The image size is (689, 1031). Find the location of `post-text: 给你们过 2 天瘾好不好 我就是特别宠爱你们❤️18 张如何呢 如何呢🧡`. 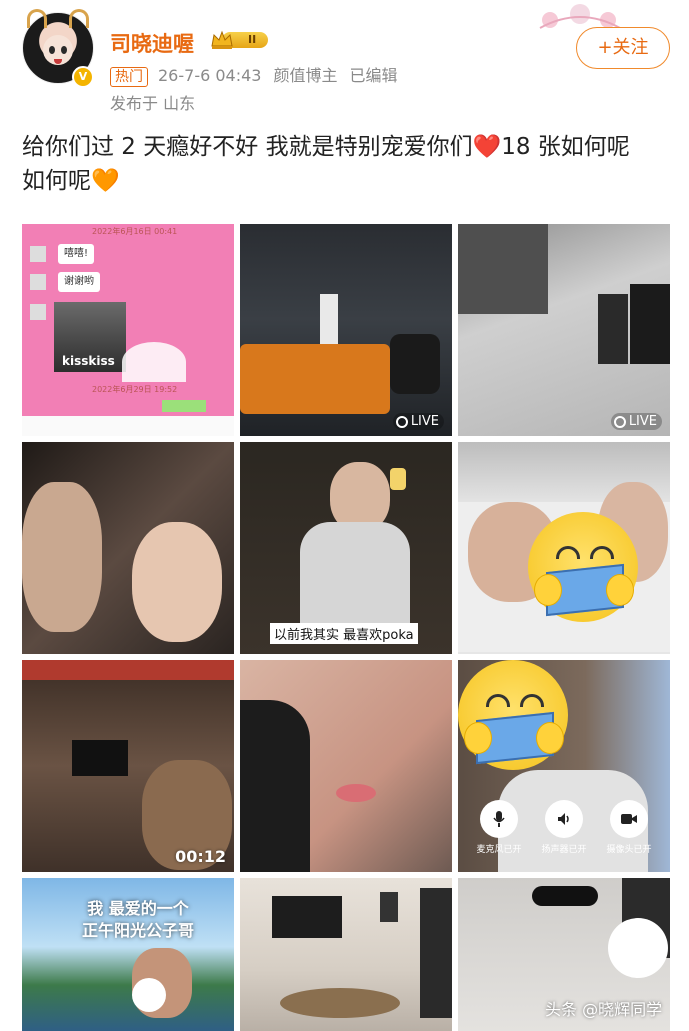

post-text: 给你们过 2 天瘾好不好 我就是特别宠爱你们❤️18 张如何呢 如何呢🧡 is located at coordinates (344, 164).